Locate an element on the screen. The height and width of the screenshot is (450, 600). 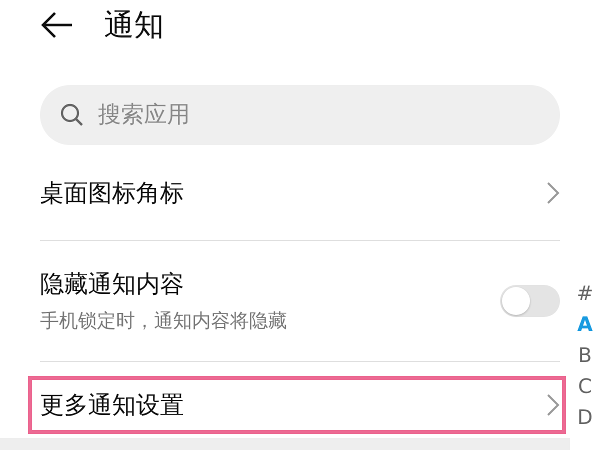
setting-title: 桌面图标角标 is located at coordinates (112, 193).